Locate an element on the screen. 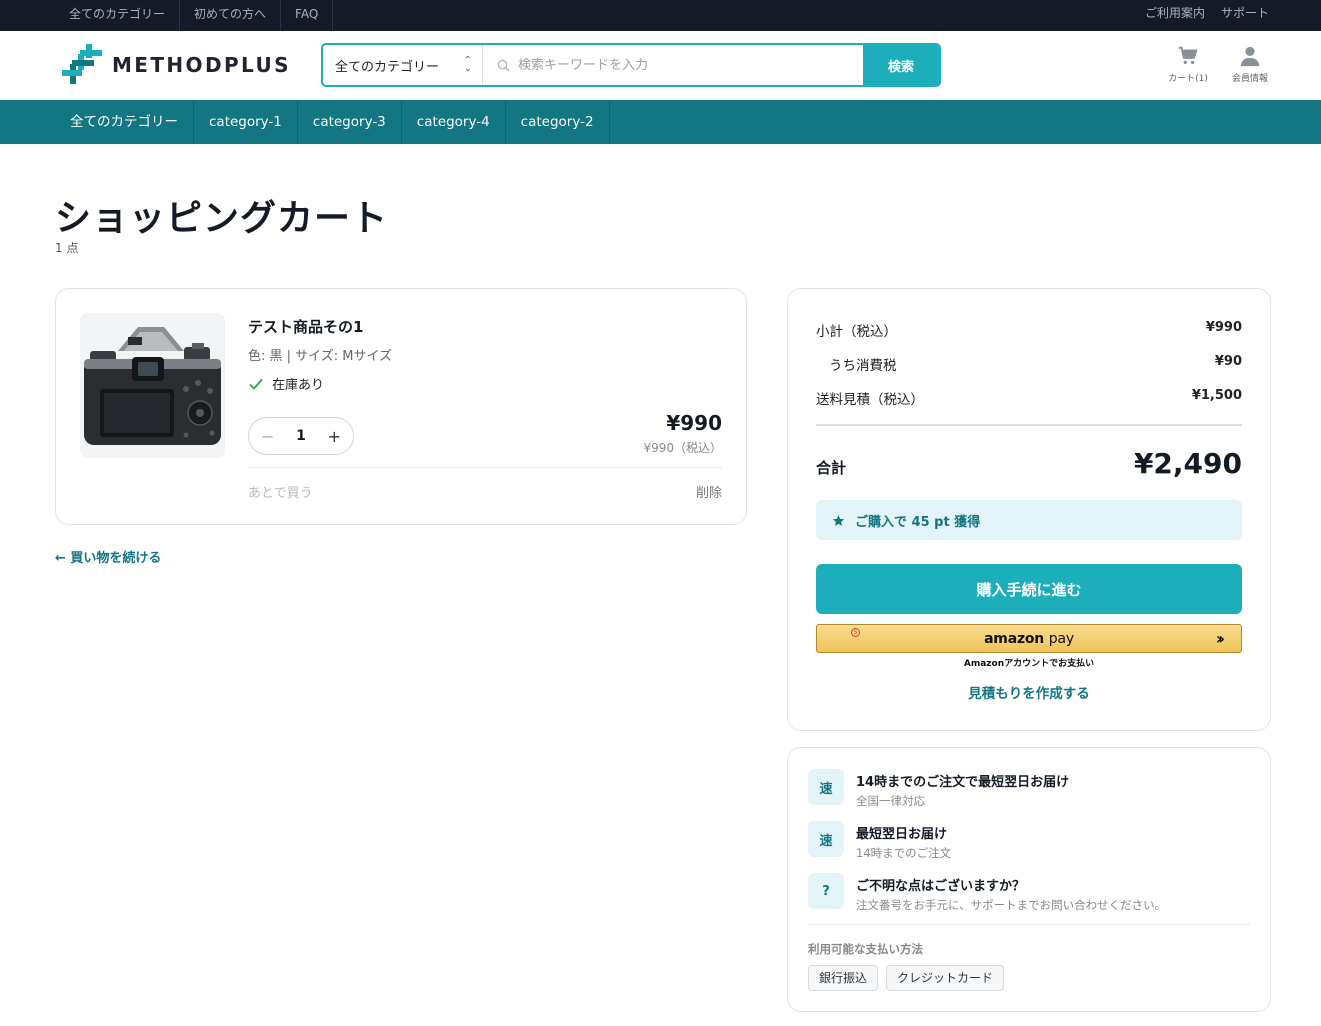  cart-label: カート(1) is located at coordinates (1188, 79).